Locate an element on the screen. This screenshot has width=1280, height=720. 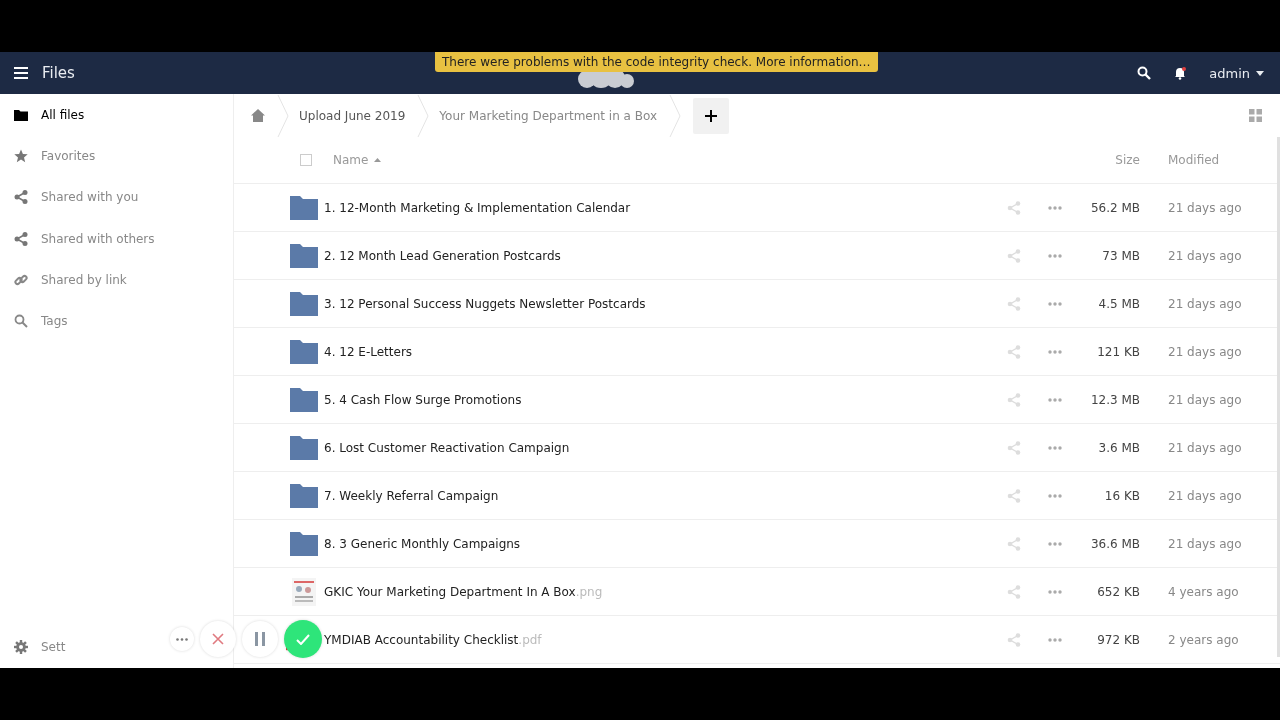
file-size: 16 KB is located at coordinates (1121, 495).